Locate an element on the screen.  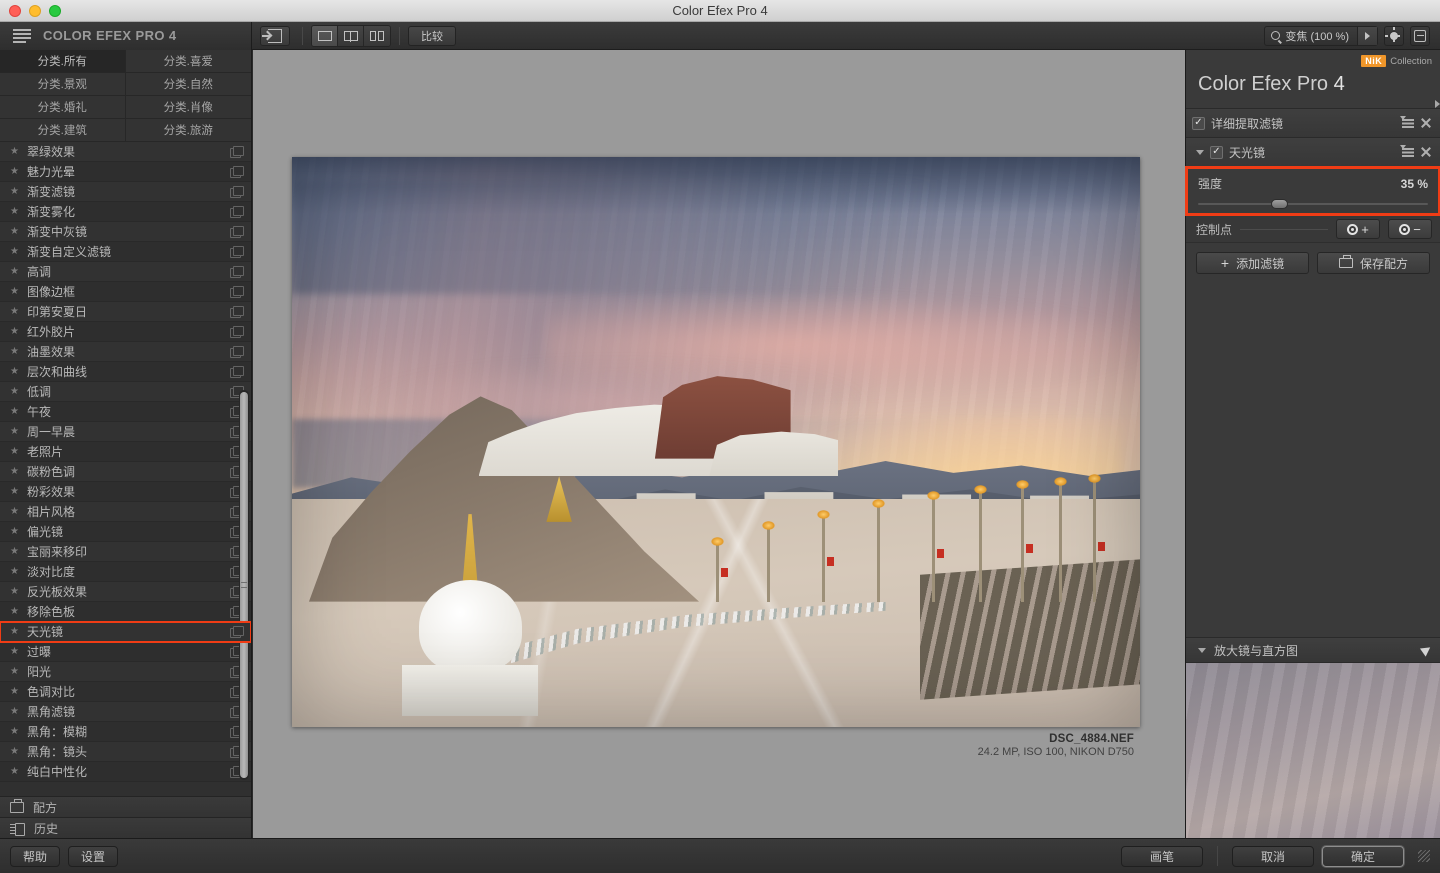
recipes-row: 配方 is located at coordinates (125, 806).